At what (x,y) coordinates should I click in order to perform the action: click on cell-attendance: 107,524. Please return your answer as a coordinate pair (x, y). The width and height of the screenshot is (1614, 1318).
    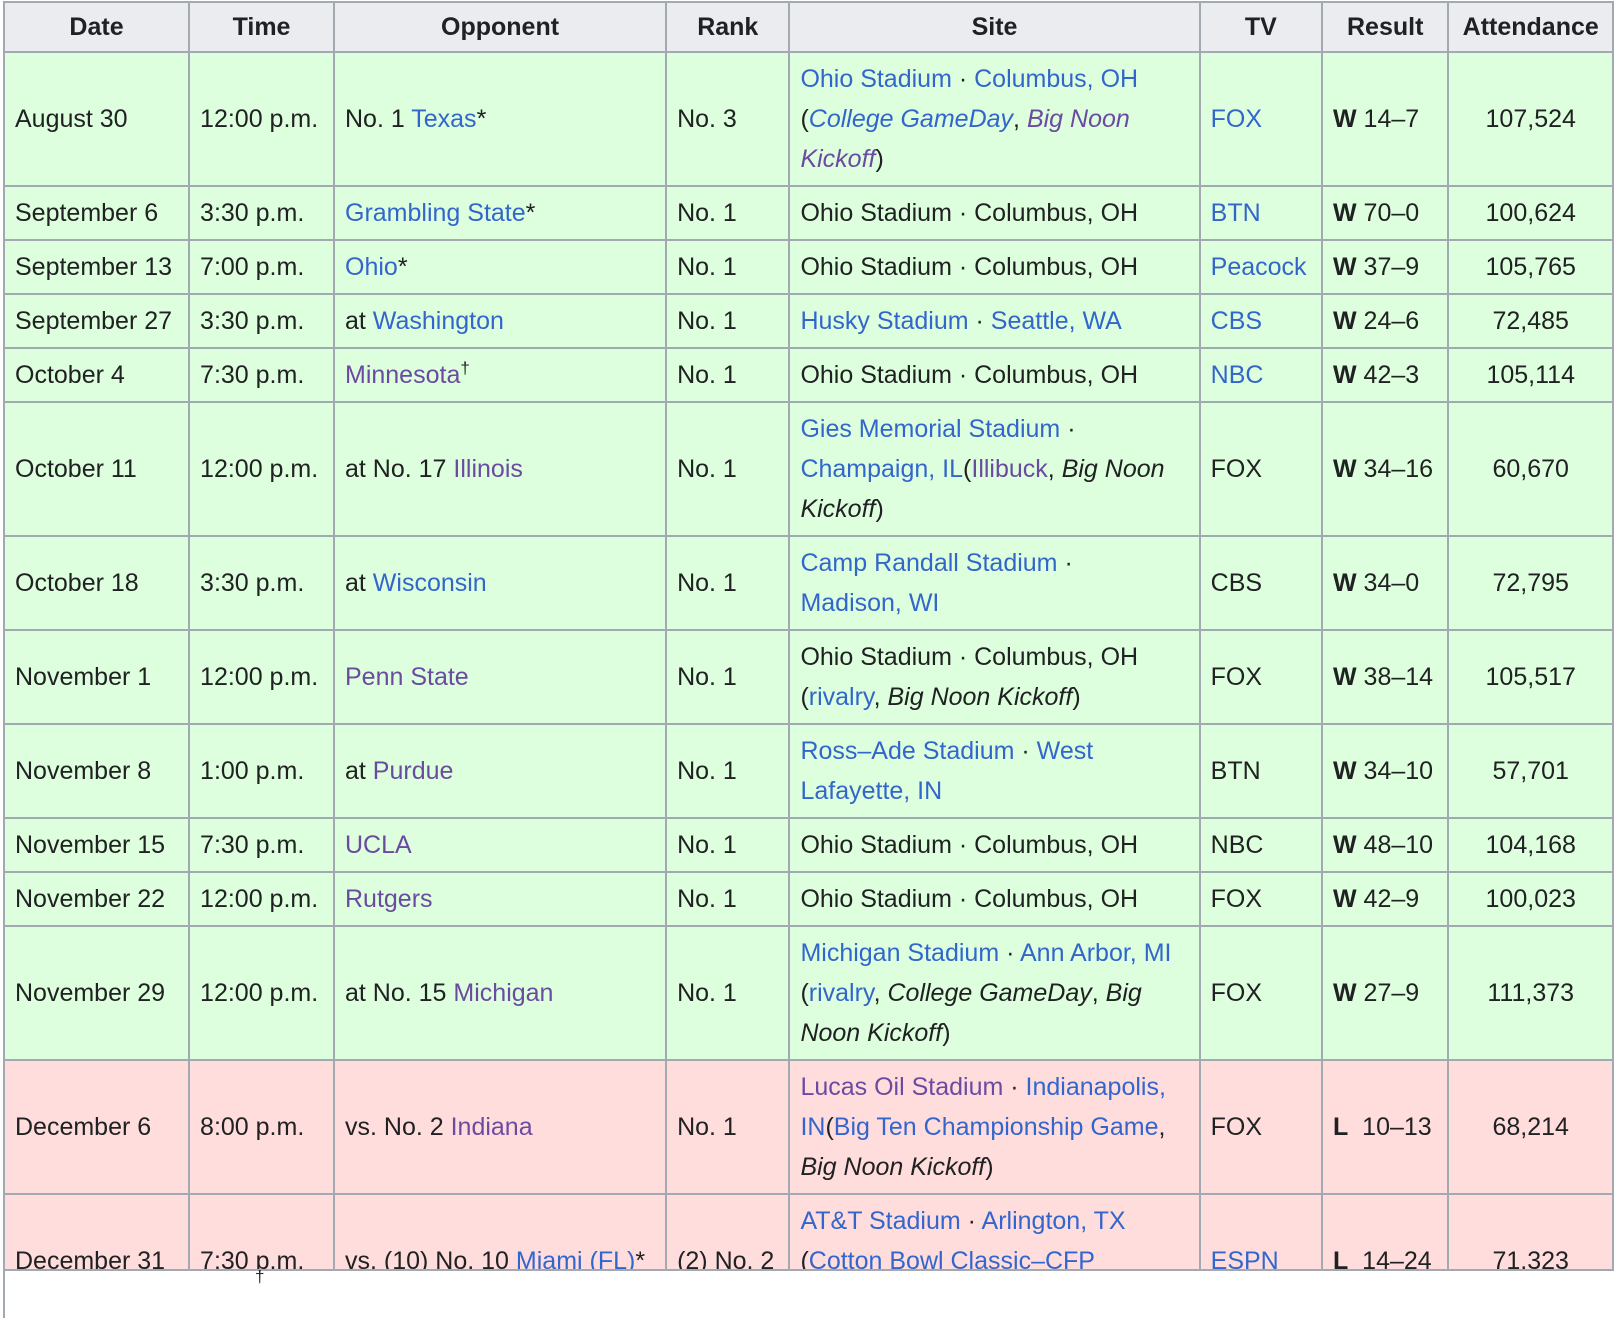
    Looking at the image, I should click on (1530, 119).